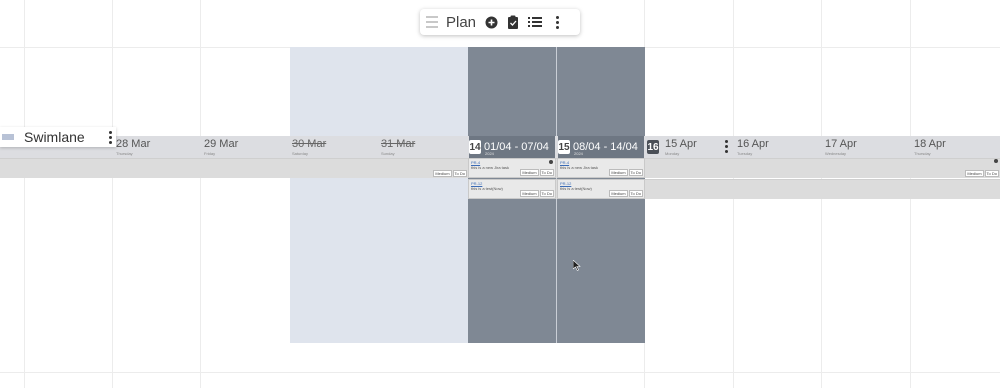 The height and width of the screenshot is (388, 1000). What do you see at coordinates (475, 147) in the screenshot?
I see `sprint-number: 14` at bounding box center [475, 147].